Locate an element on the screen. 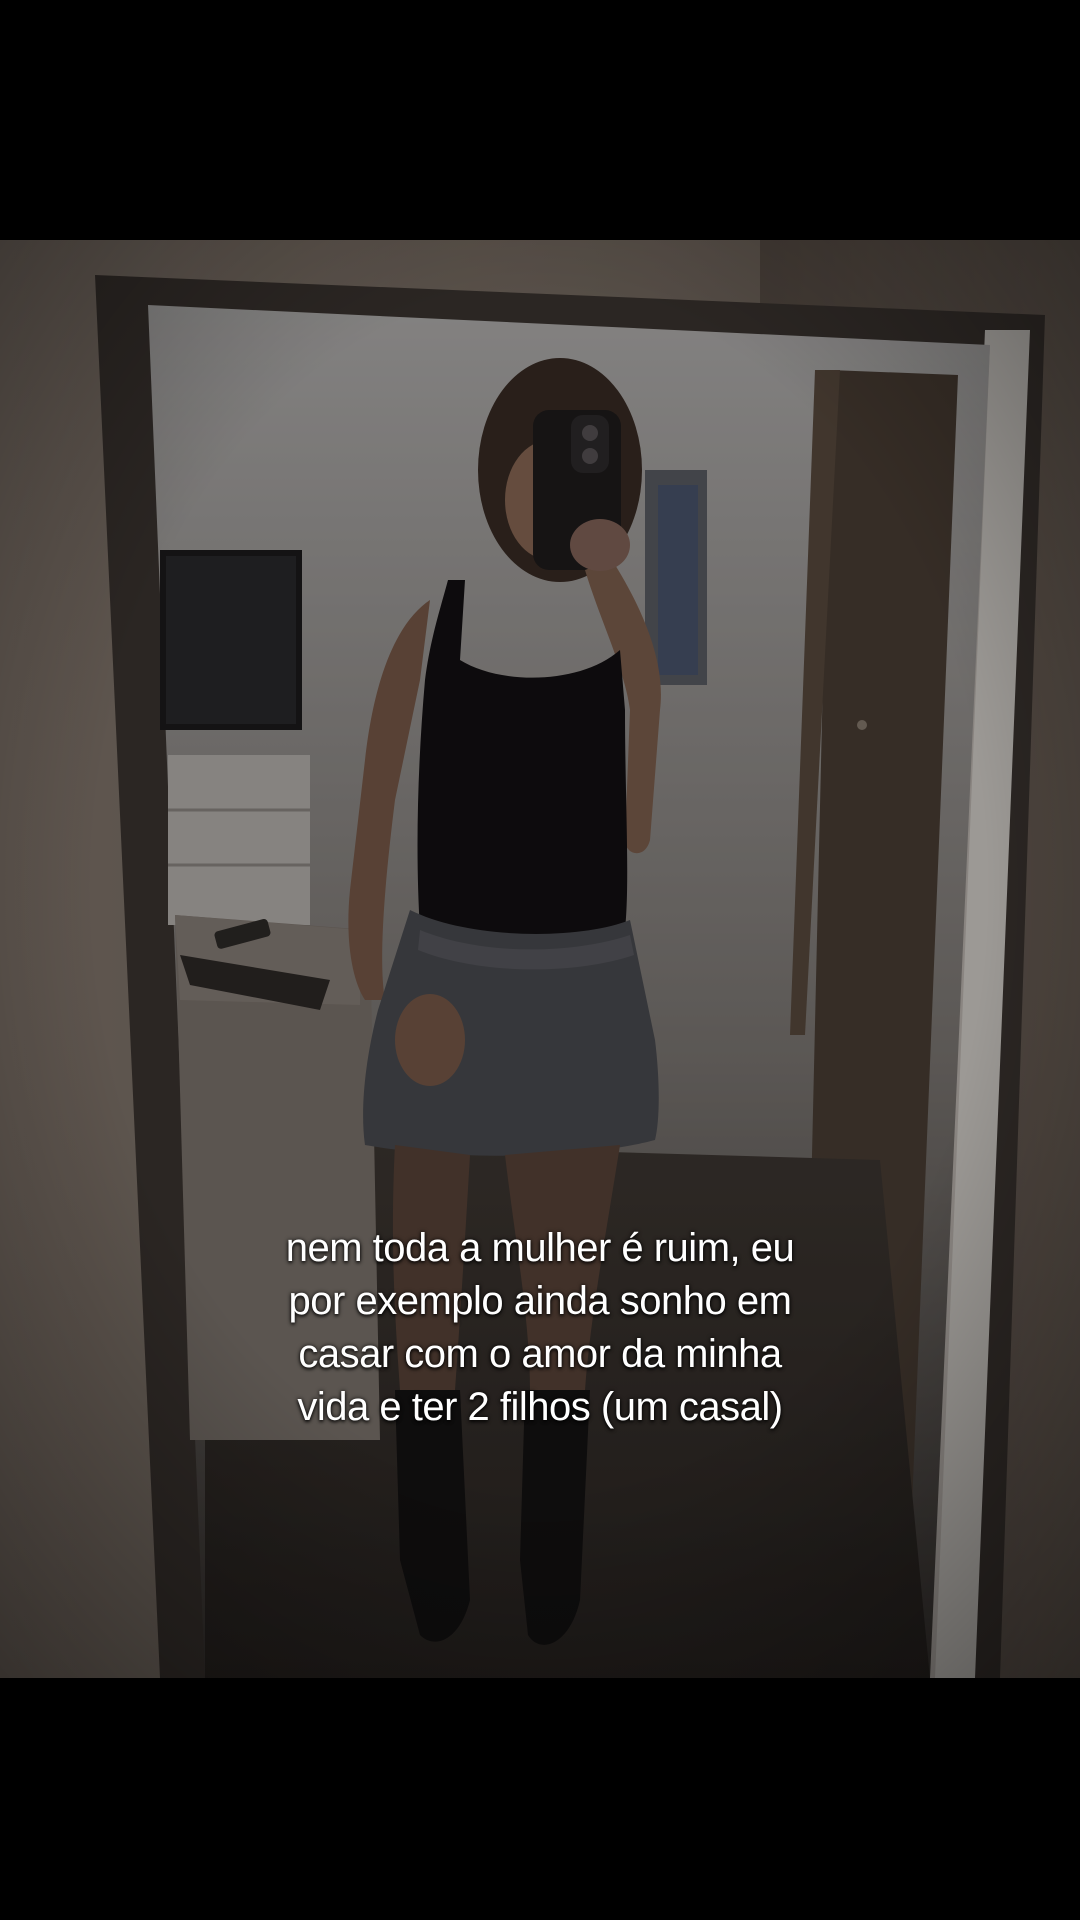 The width and height of the screenshot is (1080, 1920). caption-line-3: casar com o amor da minha is located at coordinates (540, 1354).